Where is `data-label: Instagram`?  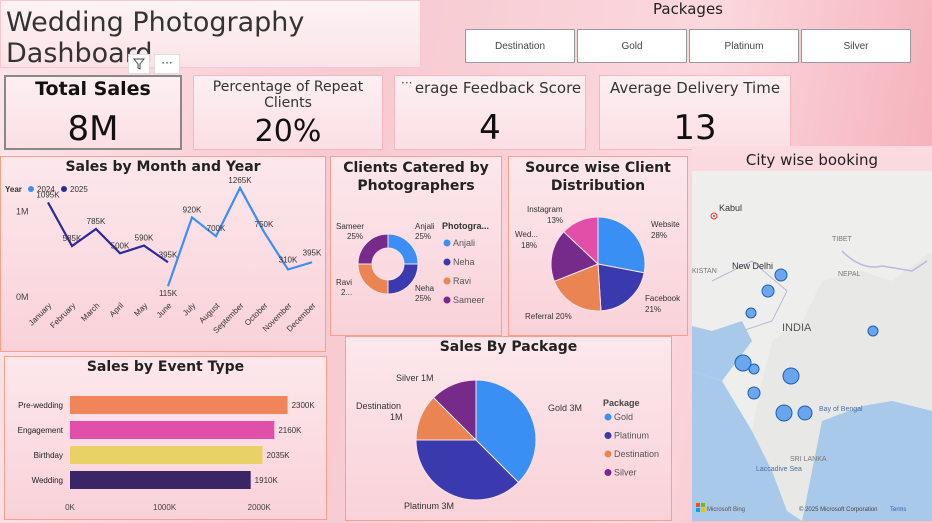 data-label: Instagram is located at coordinates (545, 209).